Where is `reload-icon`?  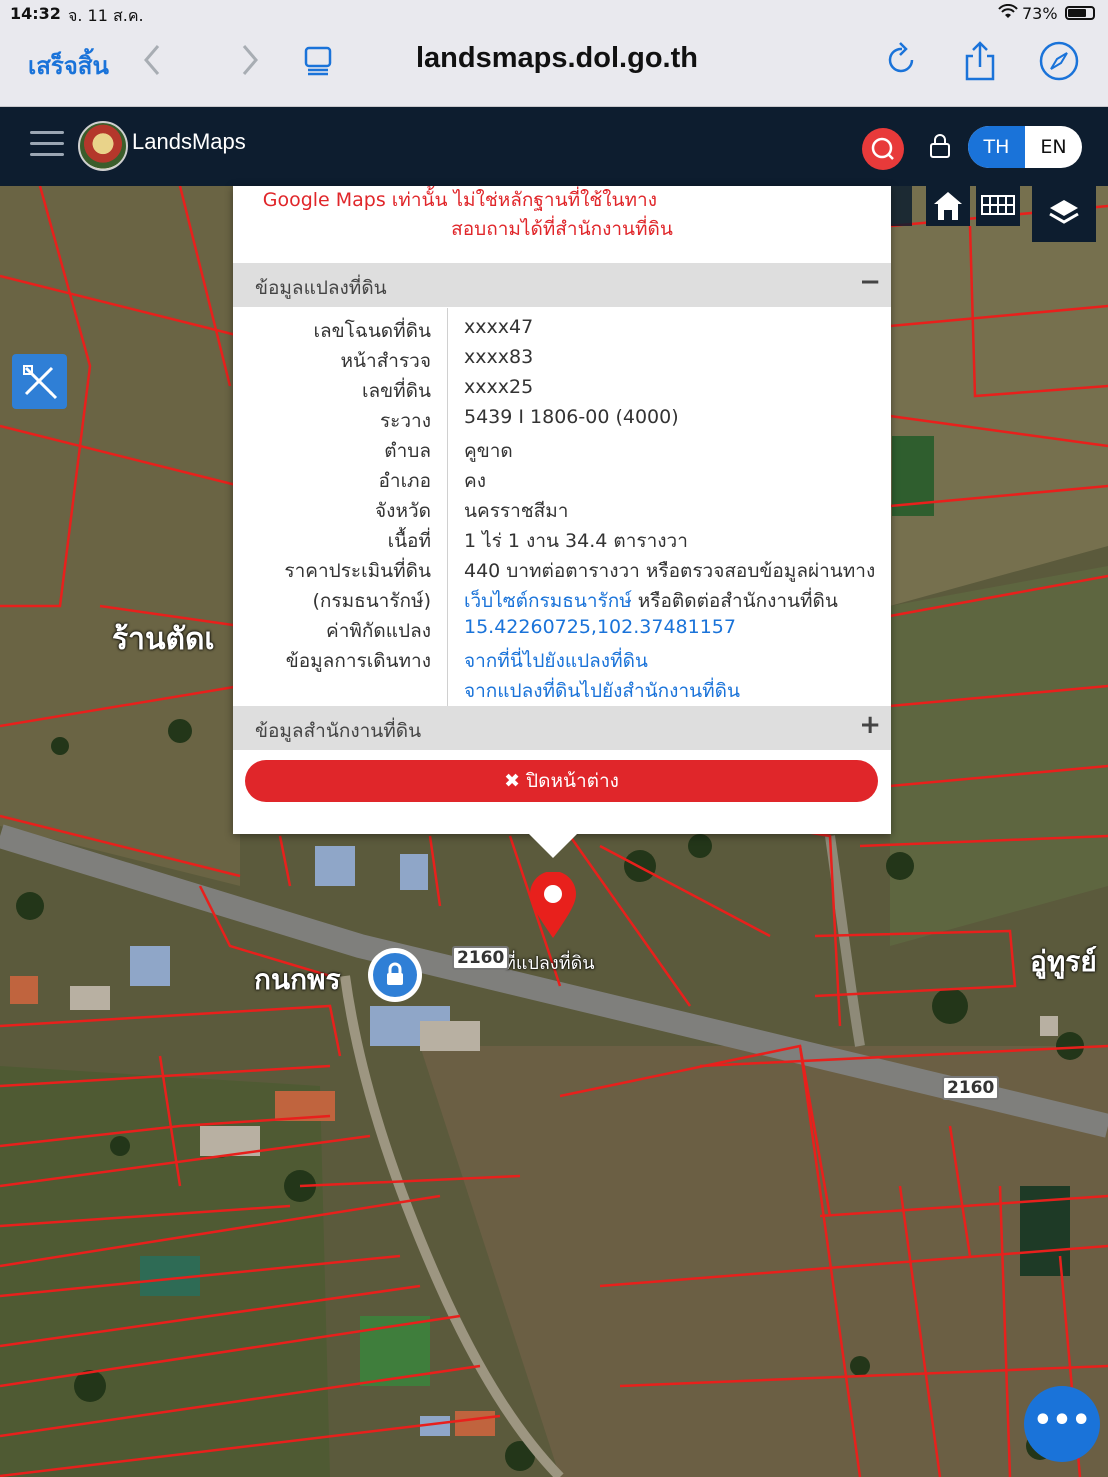 reload-icon is located at coordinates (902, 60).